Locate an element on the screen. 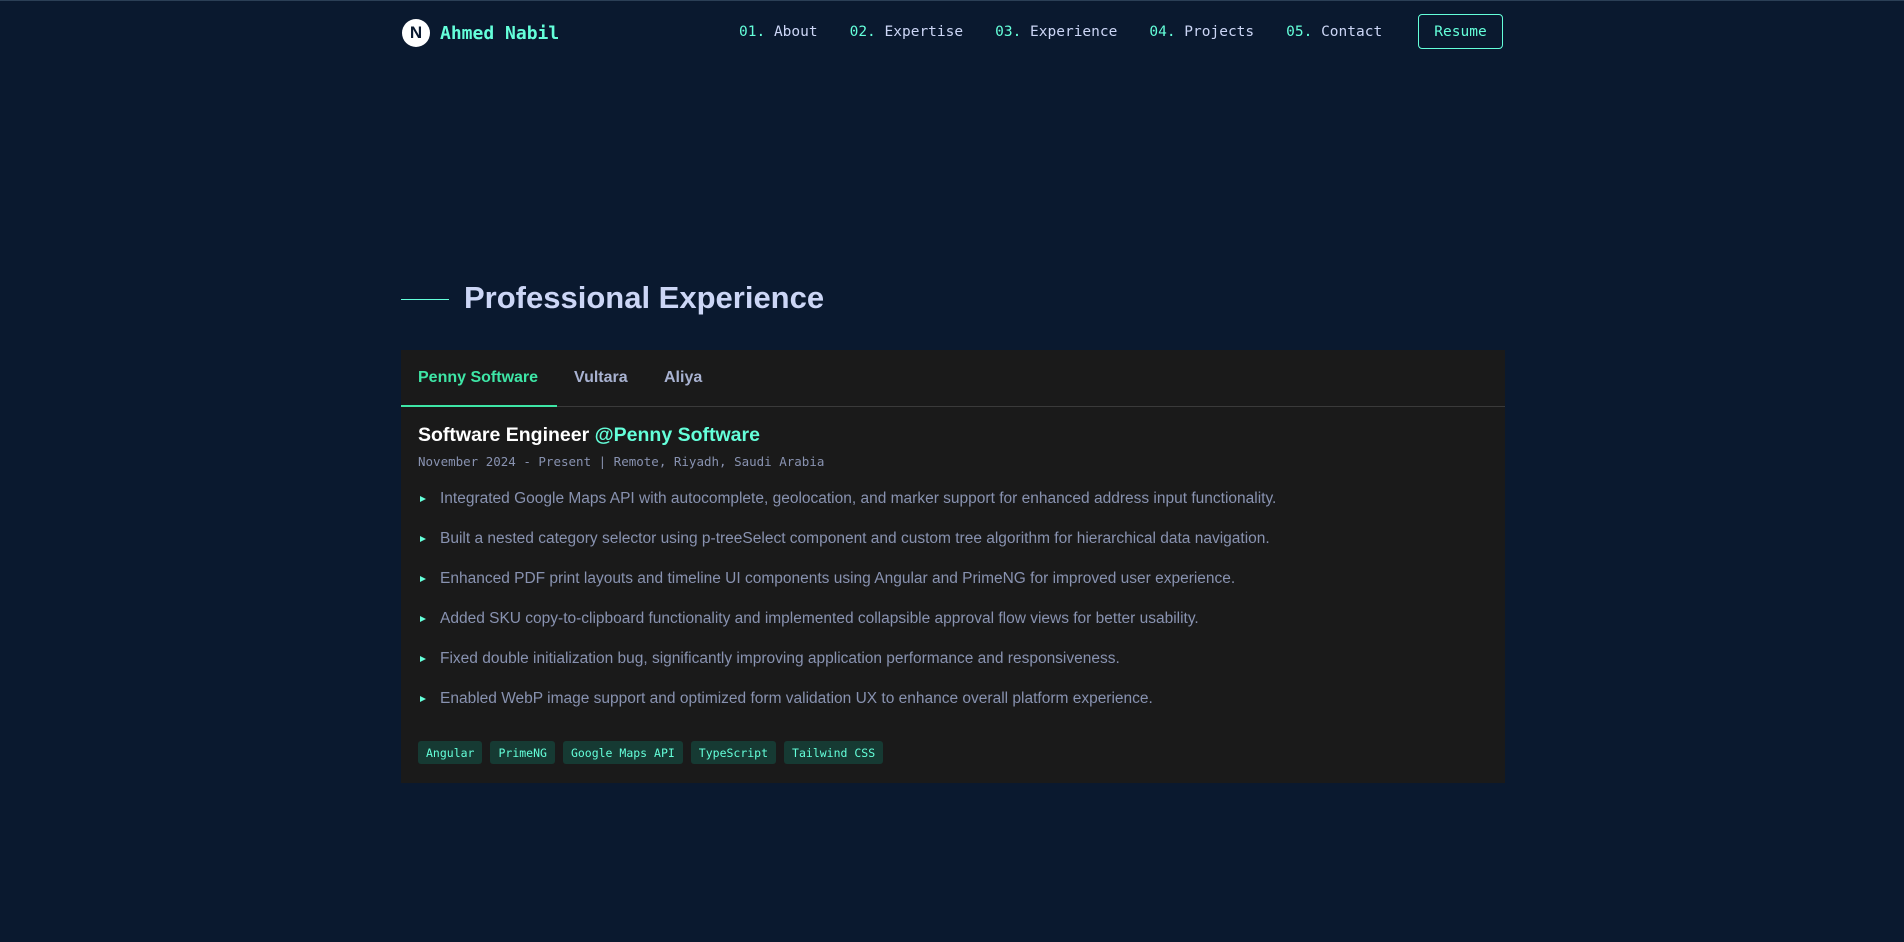 This screenshot has height=942, width=1904. nav-link-expertise: 02. Expertise is located at coordinates (907, 32).